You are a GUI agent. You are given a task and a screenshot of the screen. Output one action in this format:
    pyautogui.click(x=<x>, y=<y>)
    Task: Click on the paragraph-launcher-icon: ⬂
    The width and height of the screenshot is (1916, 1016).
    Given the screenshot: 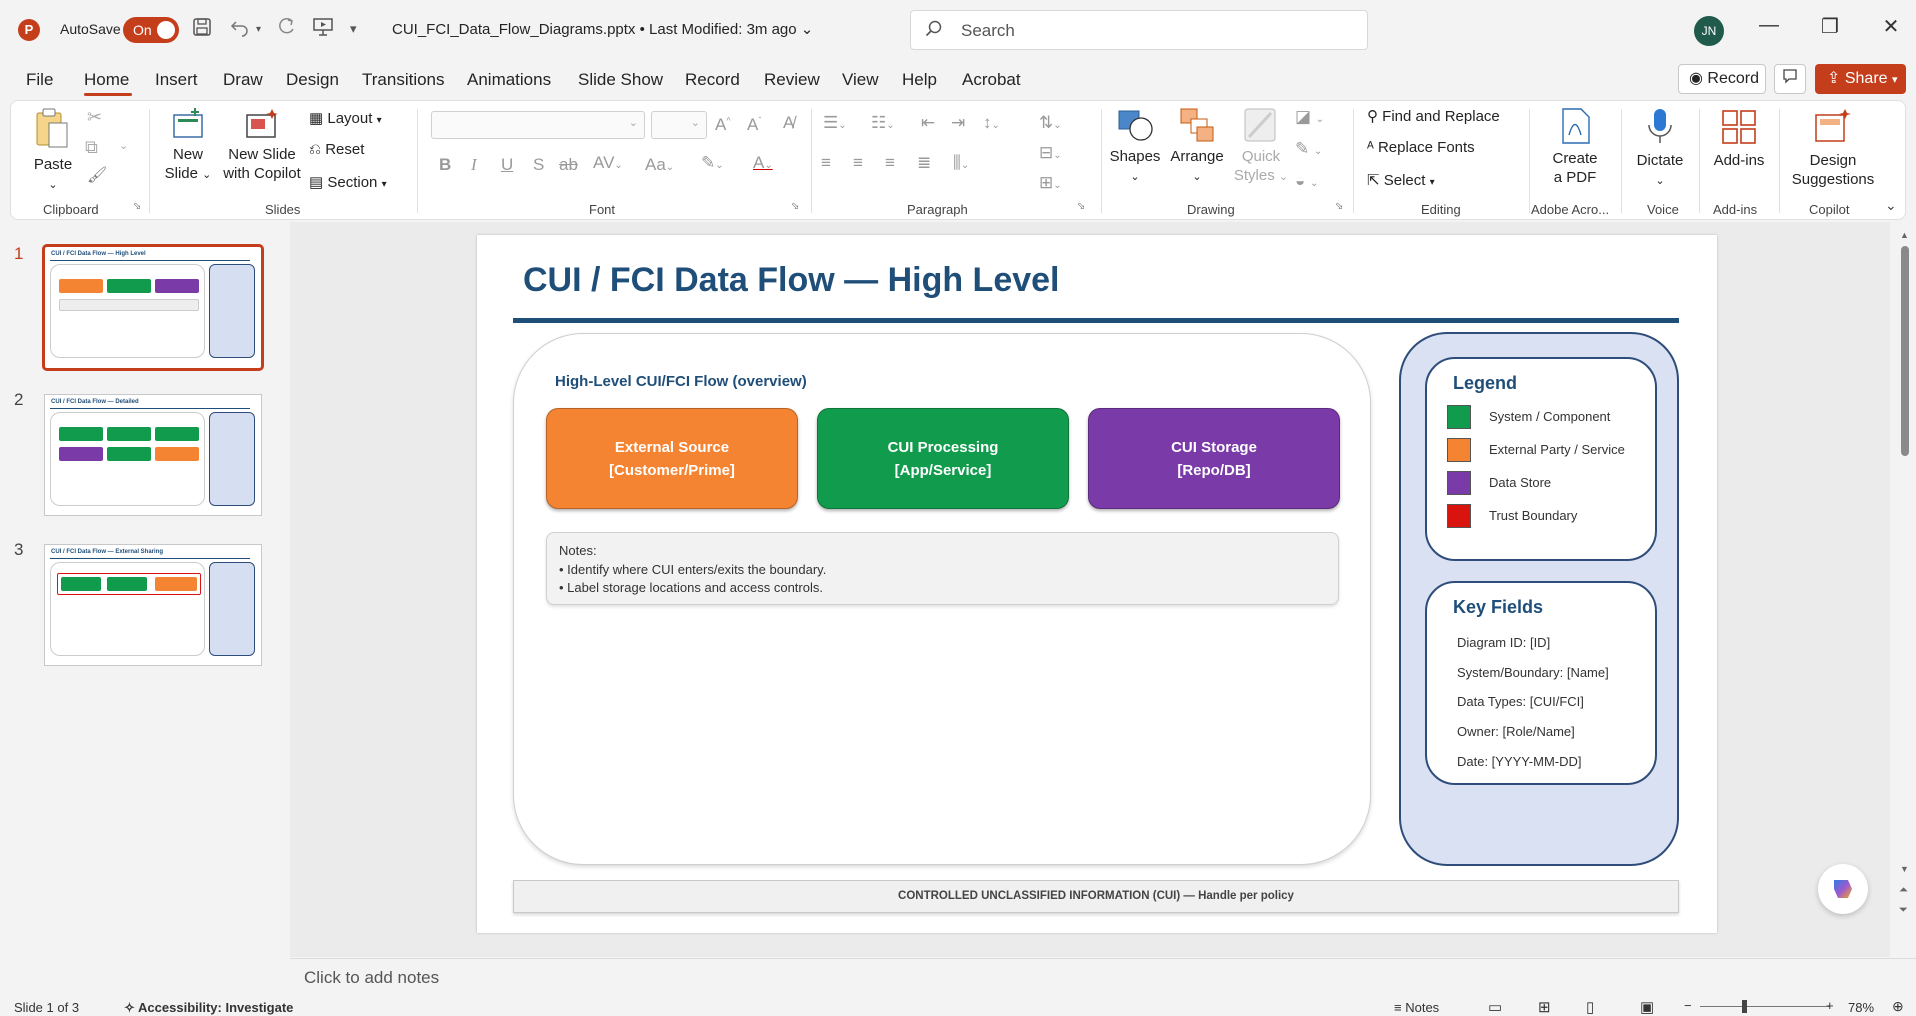 What is the action you would take?
    pyautogui.click(x=1081, y=206)
    